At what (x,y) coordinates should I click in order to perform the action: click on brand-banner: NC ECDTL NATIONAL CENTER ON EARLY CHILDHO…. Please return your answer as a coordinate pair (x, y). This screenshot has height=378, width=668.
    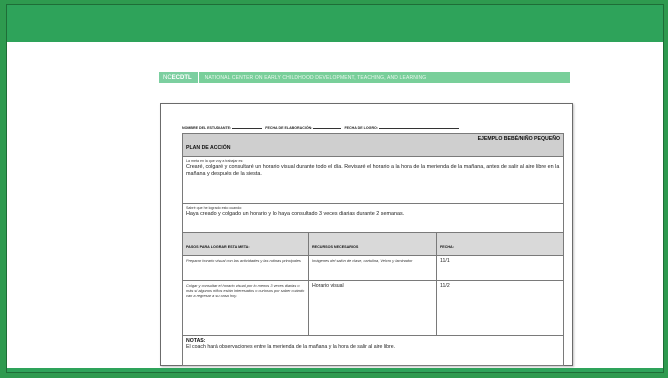
    Looking at the image, I should click on (364, 77).